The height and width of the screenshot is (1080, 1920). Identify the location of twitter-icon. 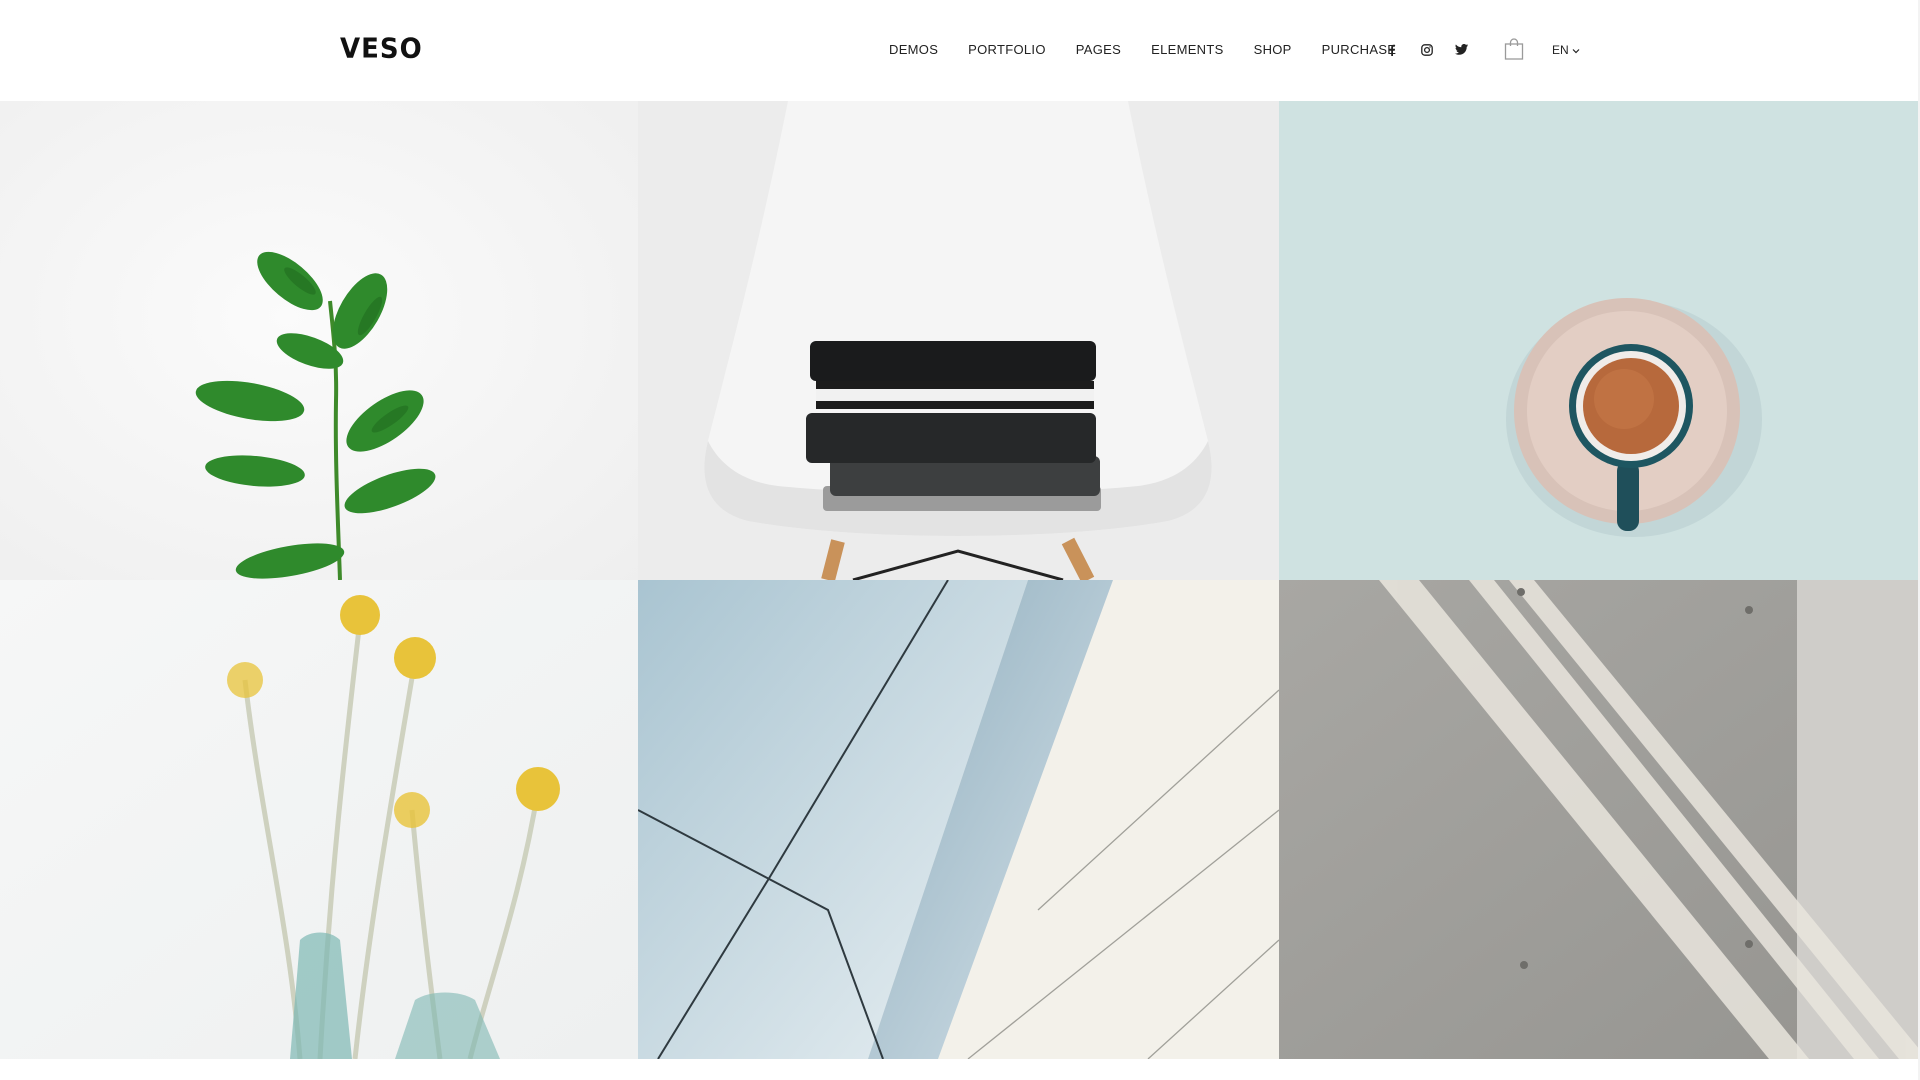
(1461, 49).